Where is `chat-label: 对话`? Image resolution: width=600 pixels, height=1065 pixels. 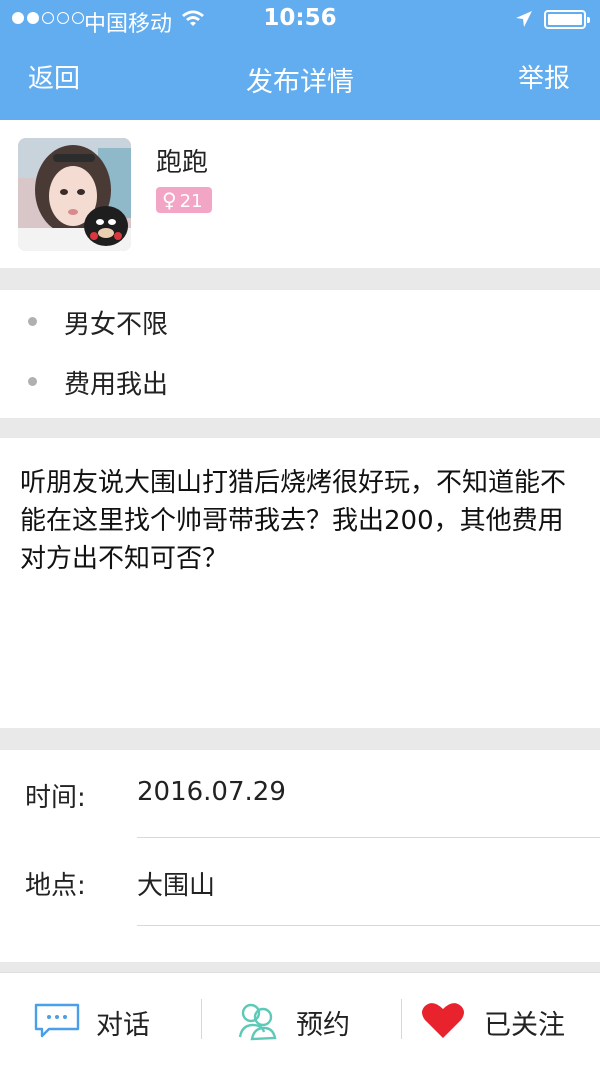 chat-label: 对话 is located at coordinates (123, 1025).